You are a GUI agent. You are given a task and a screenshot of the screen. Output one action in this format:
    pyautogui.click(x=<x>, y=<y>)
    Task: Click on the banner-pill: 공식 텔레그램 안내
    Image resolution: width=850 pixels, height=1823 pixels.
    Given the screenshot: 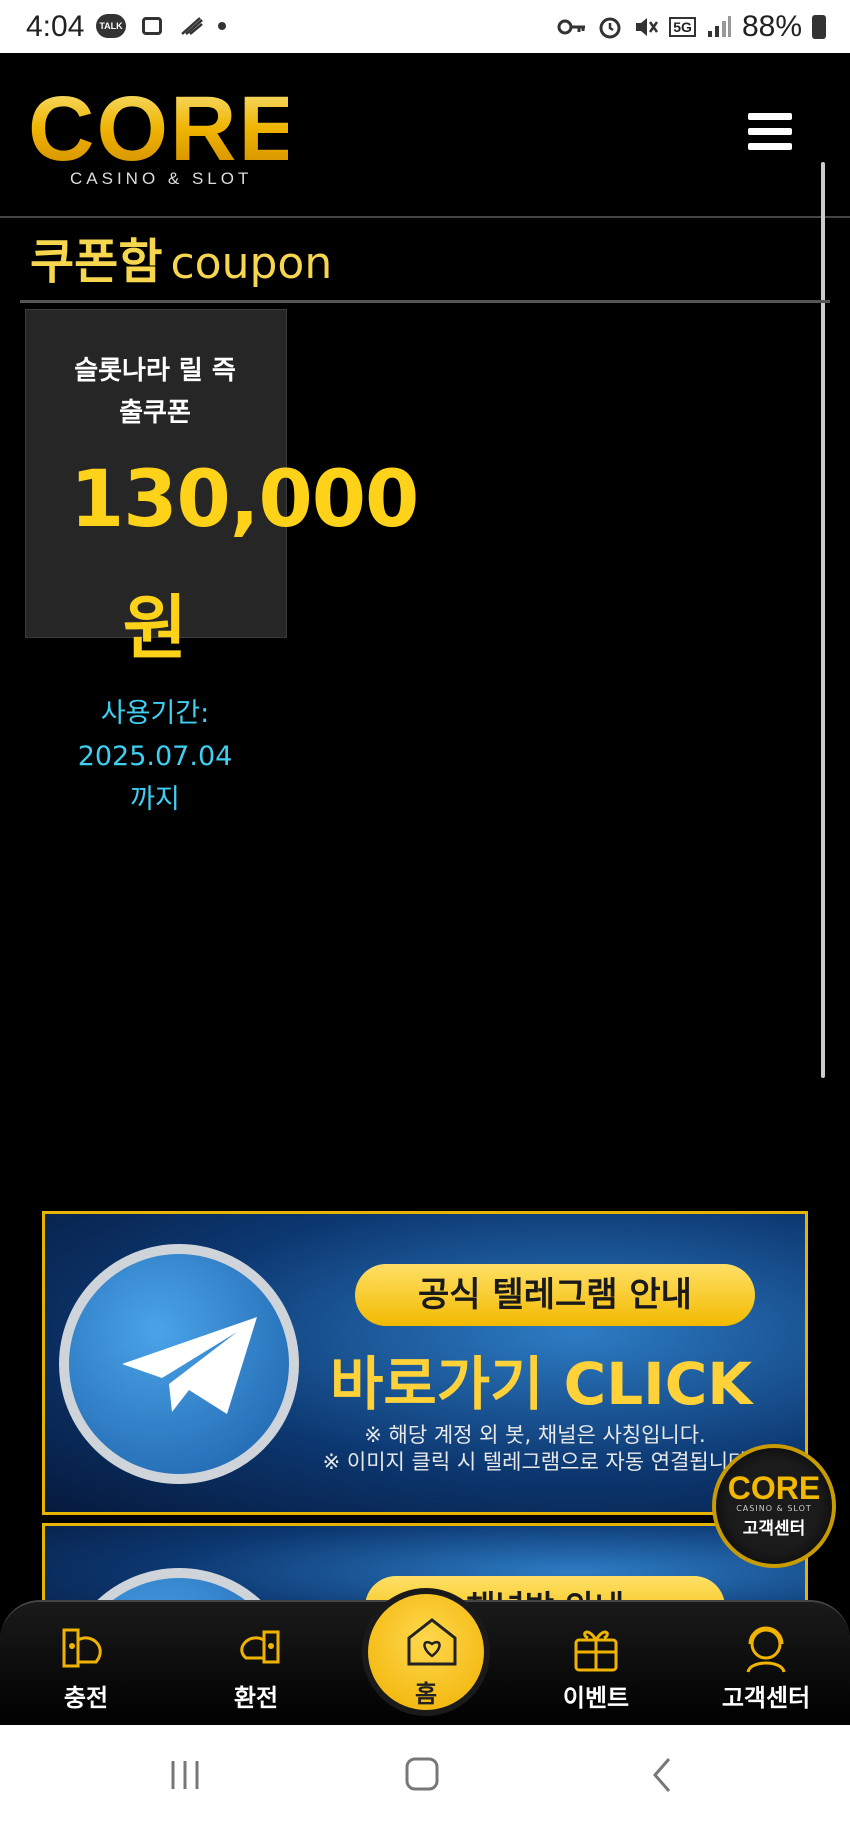 What is the action you would take?
    pyautogui.click(x=555, y=1295)
    